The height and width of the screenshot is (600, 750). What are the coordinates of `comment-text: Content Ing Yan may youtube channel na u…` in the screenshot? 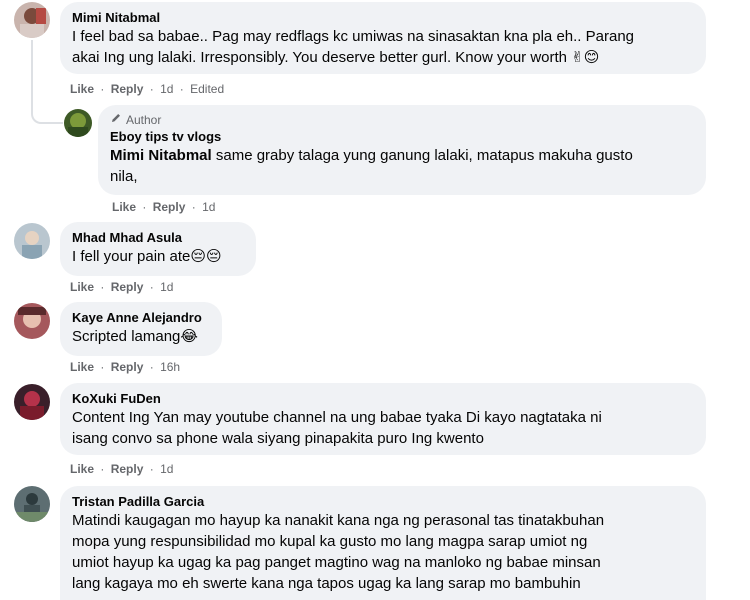 It's located at (337, 417).